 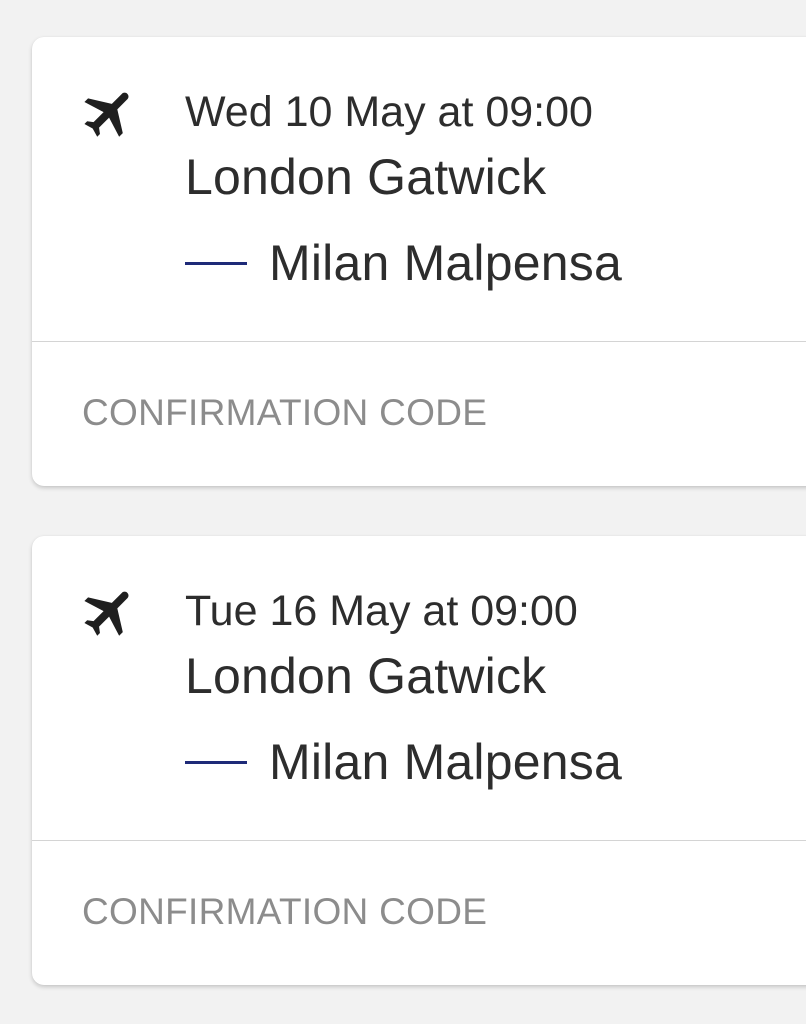 I want to click on flight-date: Wed 10 May at 09:00, so click(x=389, y=112).